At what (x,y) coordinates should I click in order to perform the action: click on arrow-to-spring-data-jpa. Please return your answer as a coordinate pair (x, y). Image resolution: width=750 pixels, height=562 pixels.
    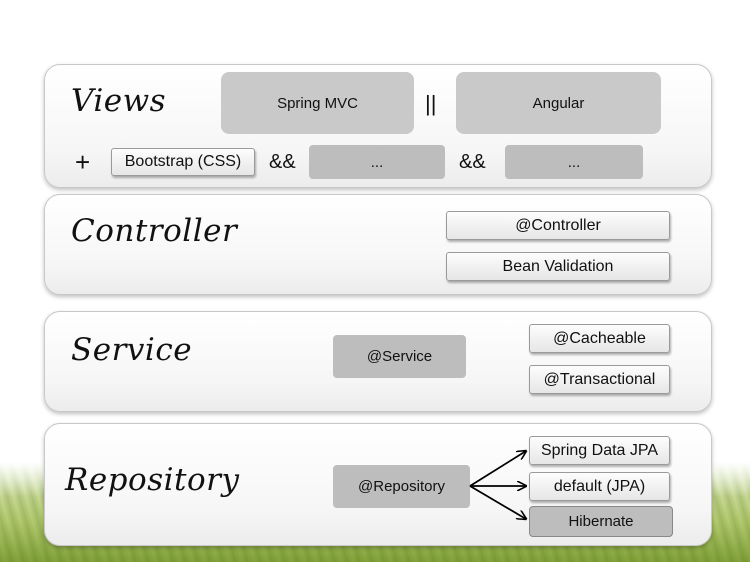
    Looking at the image, I should click on (497, 469).